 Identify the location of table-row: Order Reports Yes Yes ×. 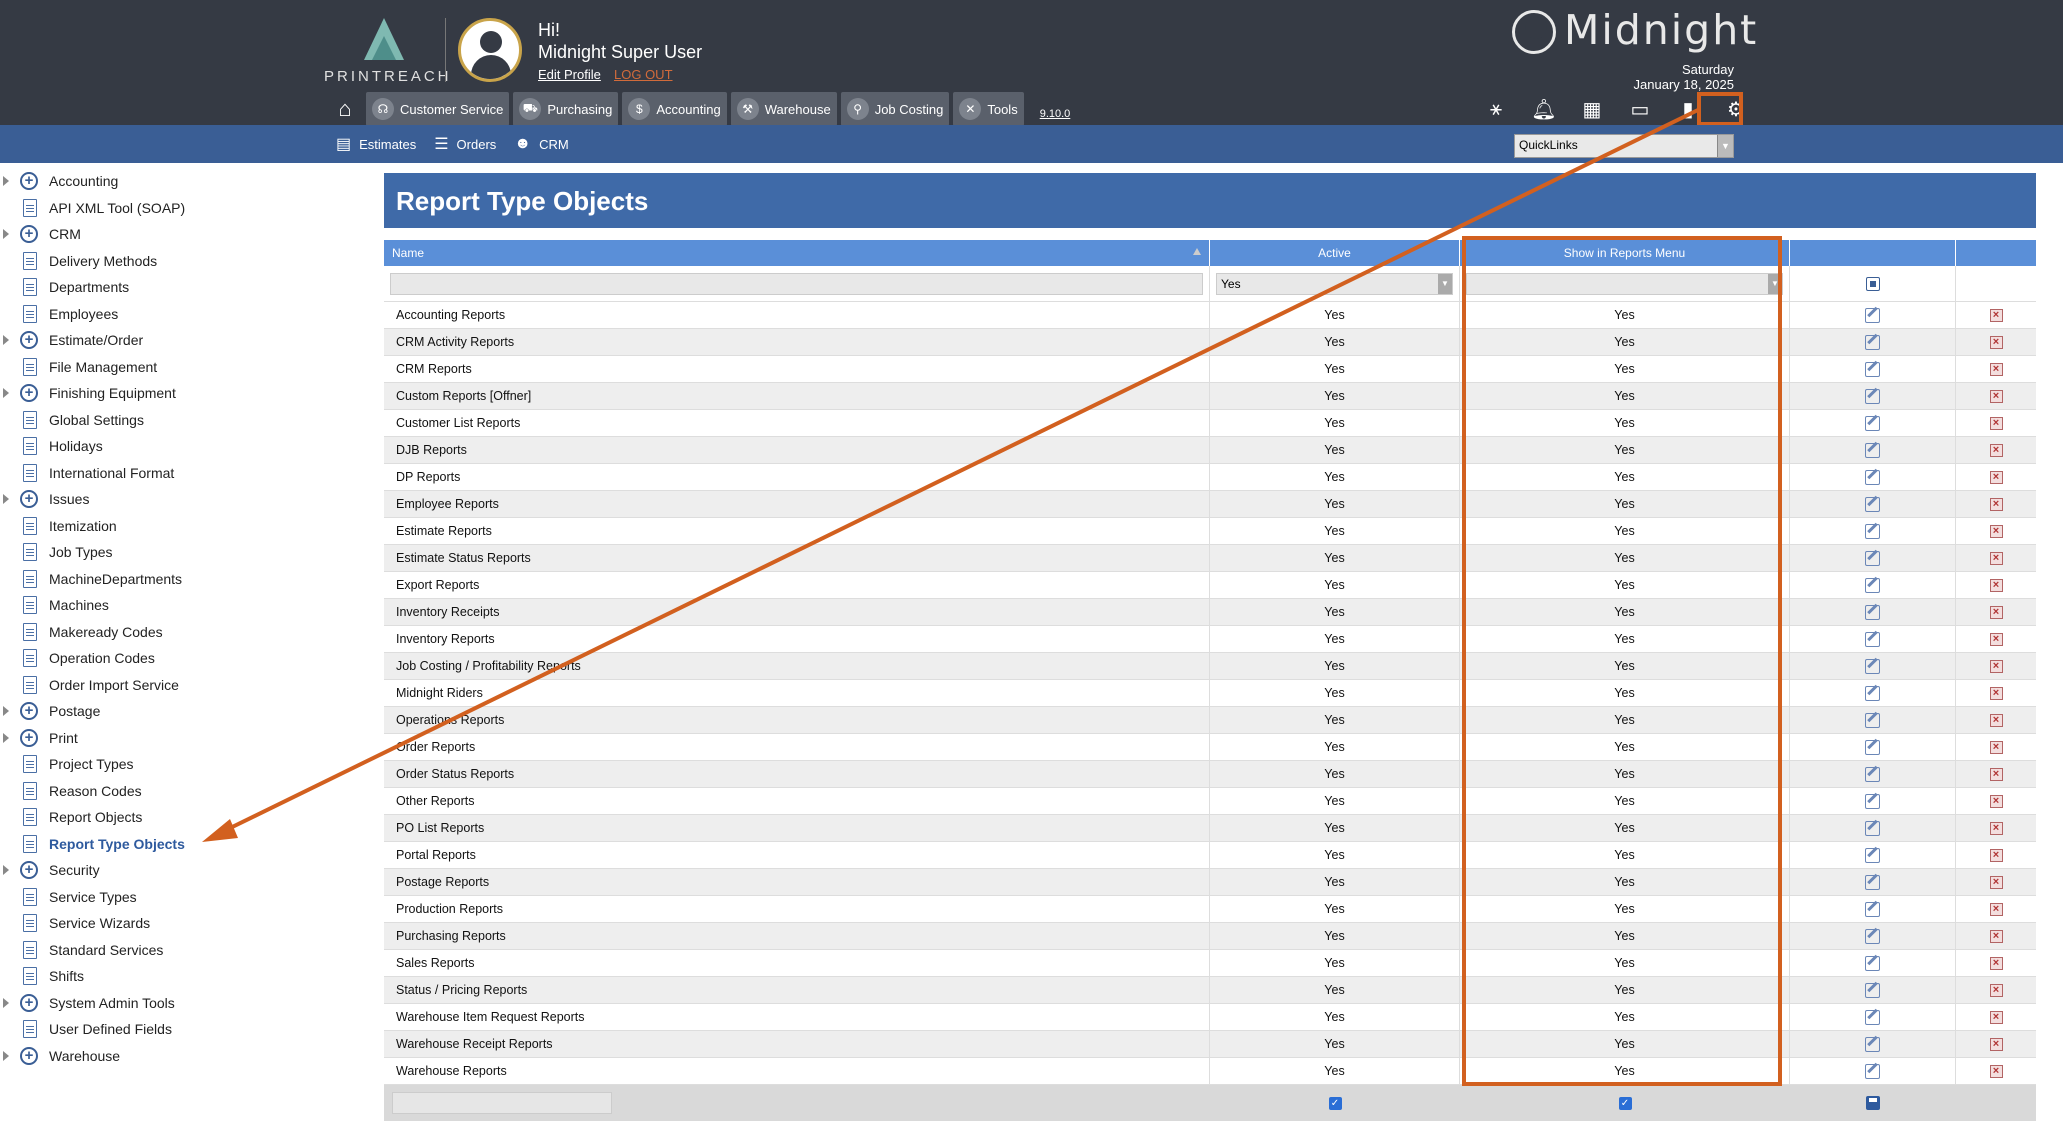
(1210, 747).